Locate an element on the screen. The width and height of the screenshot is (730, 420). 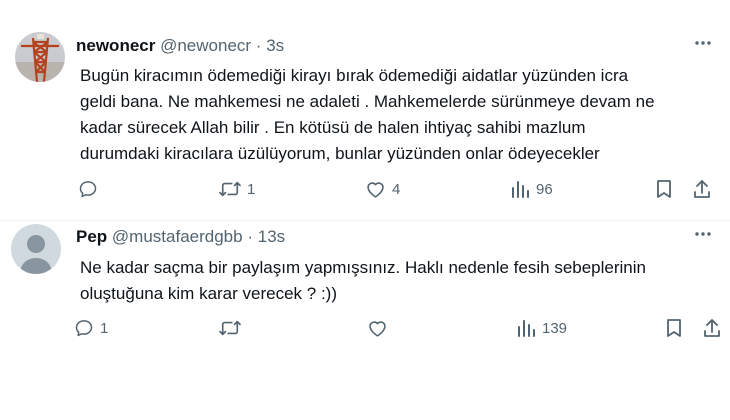
tweet-text-line: oluştuğuna kim karar verecek ? :)) is located at coordinates (208, 293).